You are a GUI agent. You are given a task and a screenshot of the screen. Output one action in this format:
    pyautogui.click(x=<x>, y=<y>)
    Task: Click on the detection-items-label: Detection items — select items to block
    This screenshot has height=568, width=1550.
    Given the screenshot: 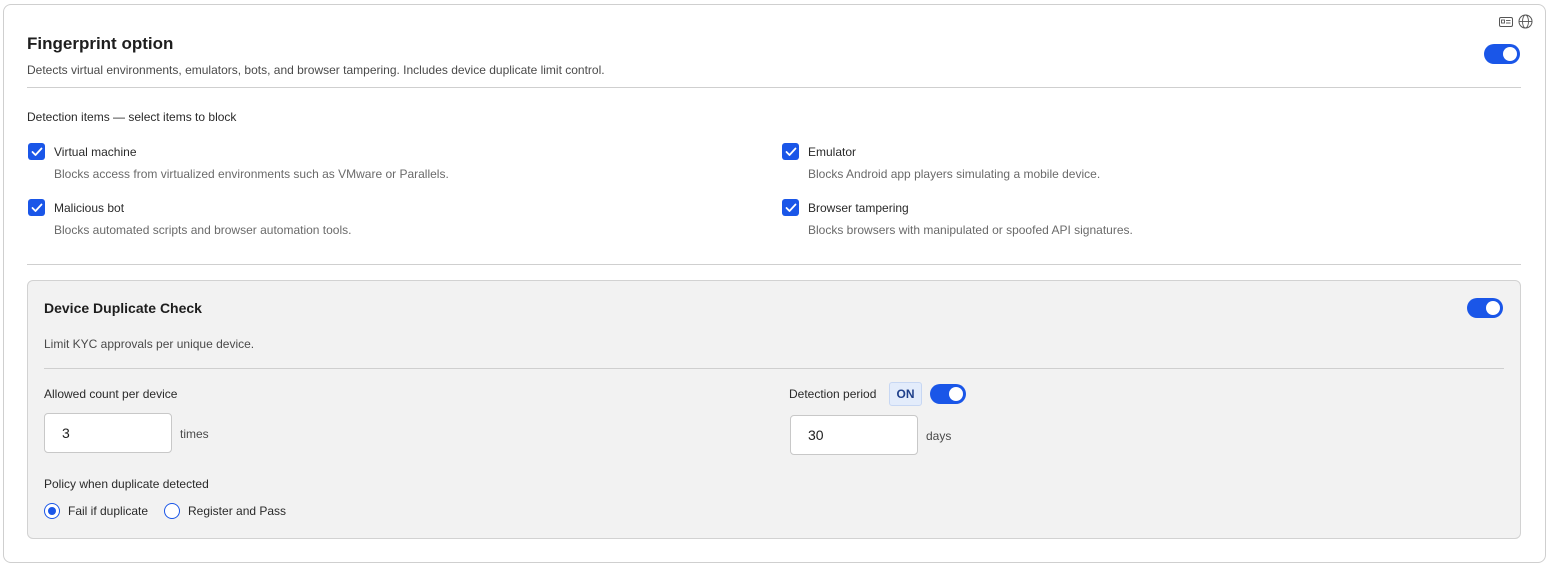 What is the action you would take?
    pyautogui.click(x=132, y=117)
    